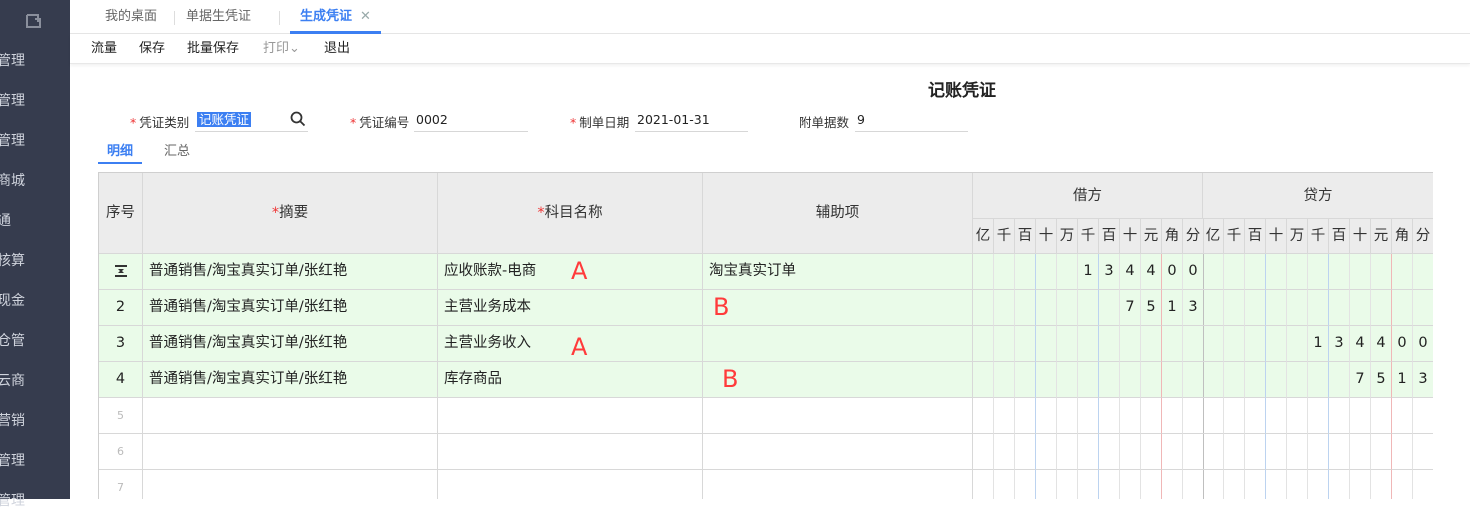  I want to click on sidebar-item-7: 现金, so click(35, 301).